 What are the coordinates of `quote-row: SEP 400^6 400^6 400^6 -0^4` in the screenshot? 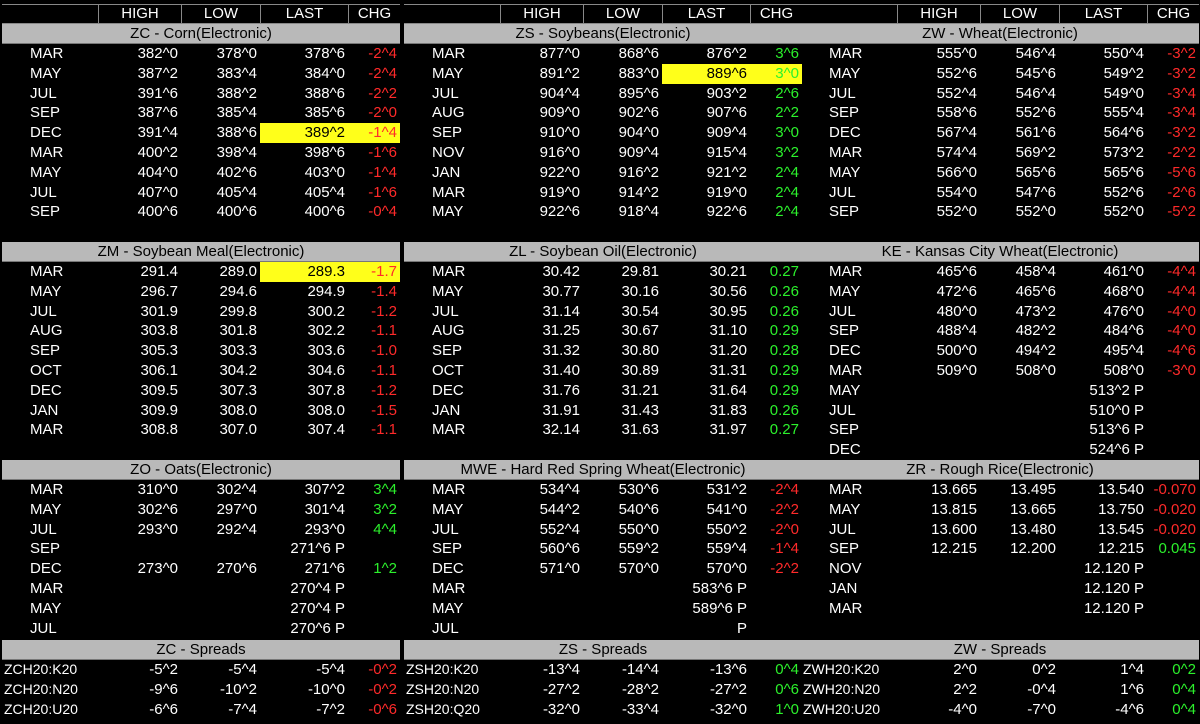 It's located at (201, 212).